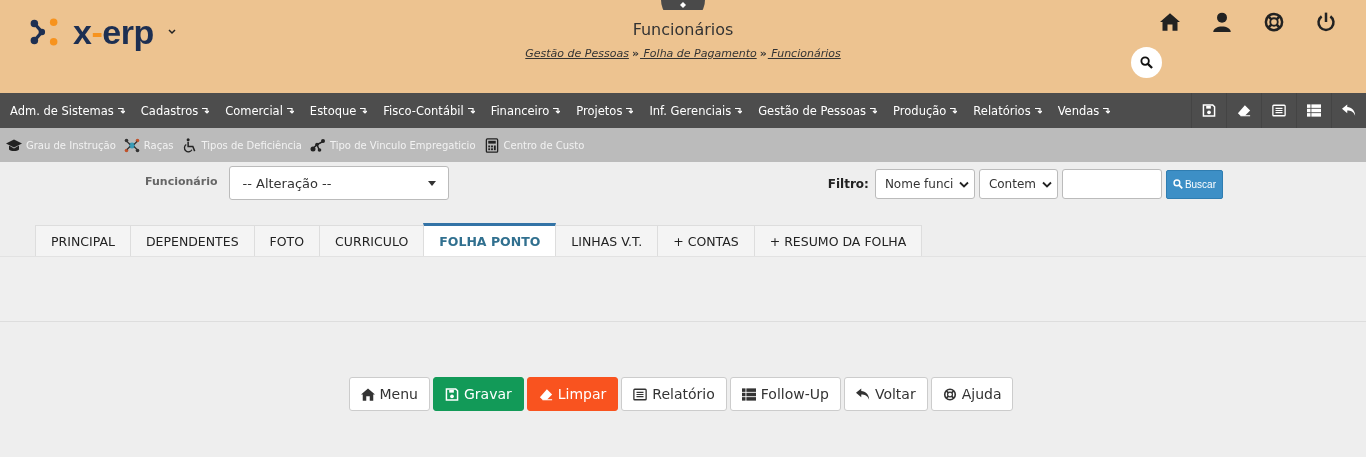 The height and width of the screenshot is (457, 1366). I want to click on network-icon, so click(317, 145).